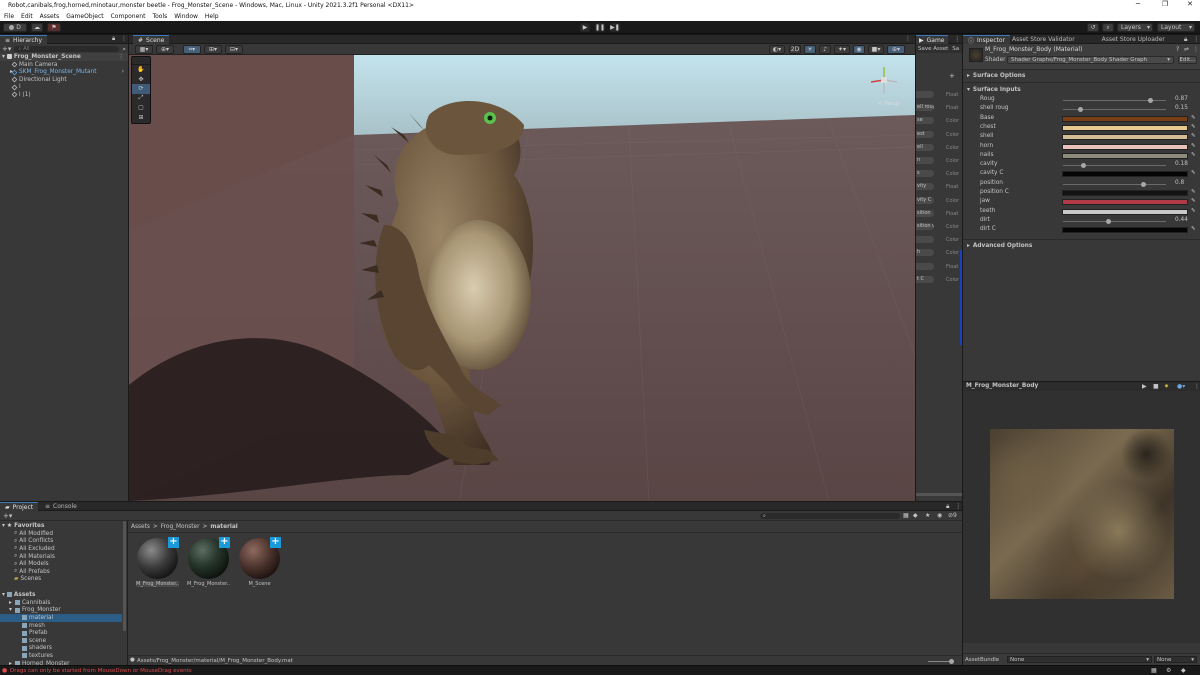  I want to click on blackboard-property-pill: s, so click(925, 174).